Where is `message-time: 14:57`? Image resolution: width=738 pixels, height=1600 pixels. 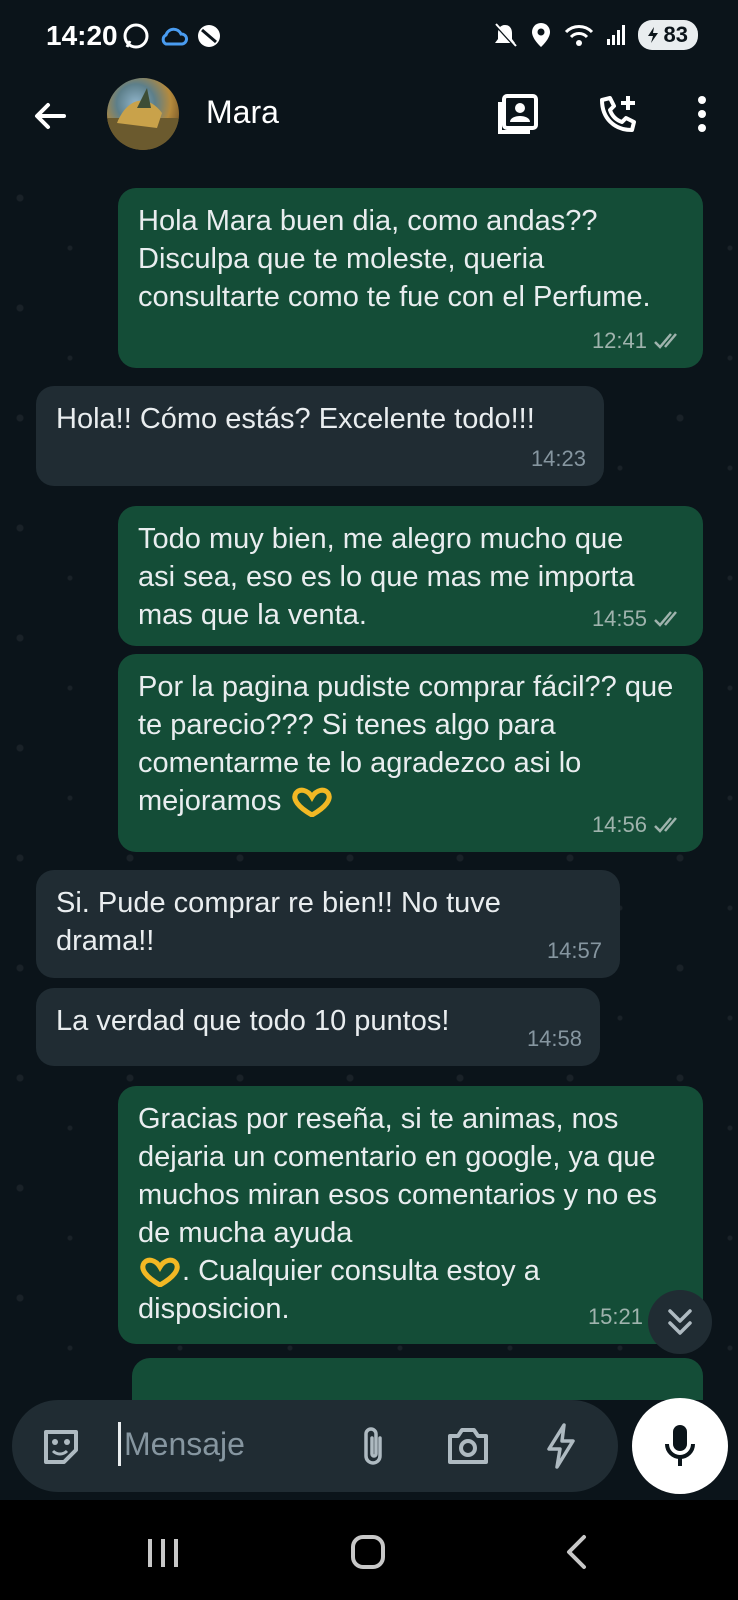 message-time: 14:57 is located at coordinates (574, 950).